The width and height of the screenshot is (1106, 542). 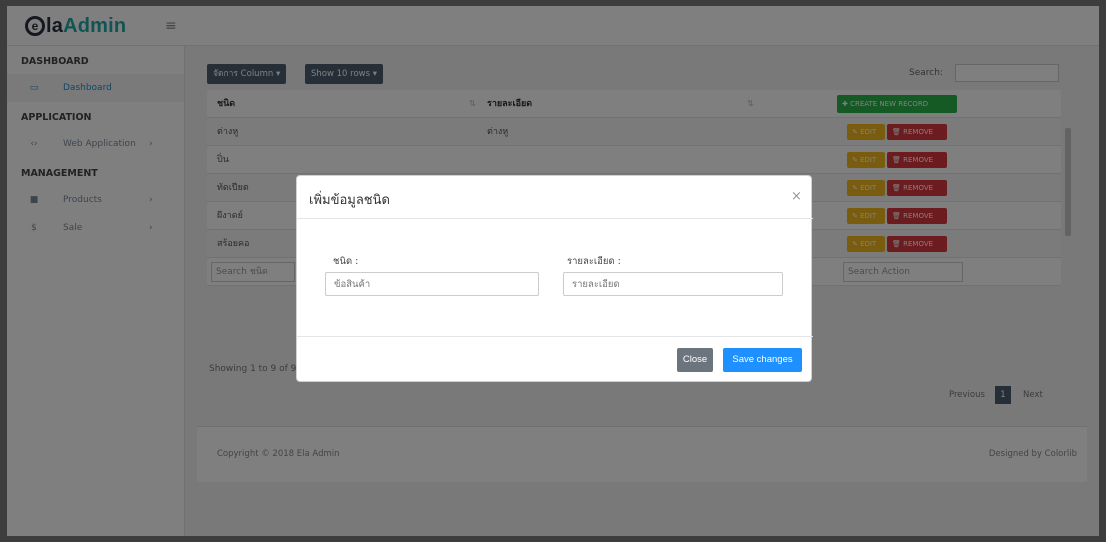 What do you see at coordinates (432, 284) in the screenshot?
I see `type-input` at bounding box center [432, 284].